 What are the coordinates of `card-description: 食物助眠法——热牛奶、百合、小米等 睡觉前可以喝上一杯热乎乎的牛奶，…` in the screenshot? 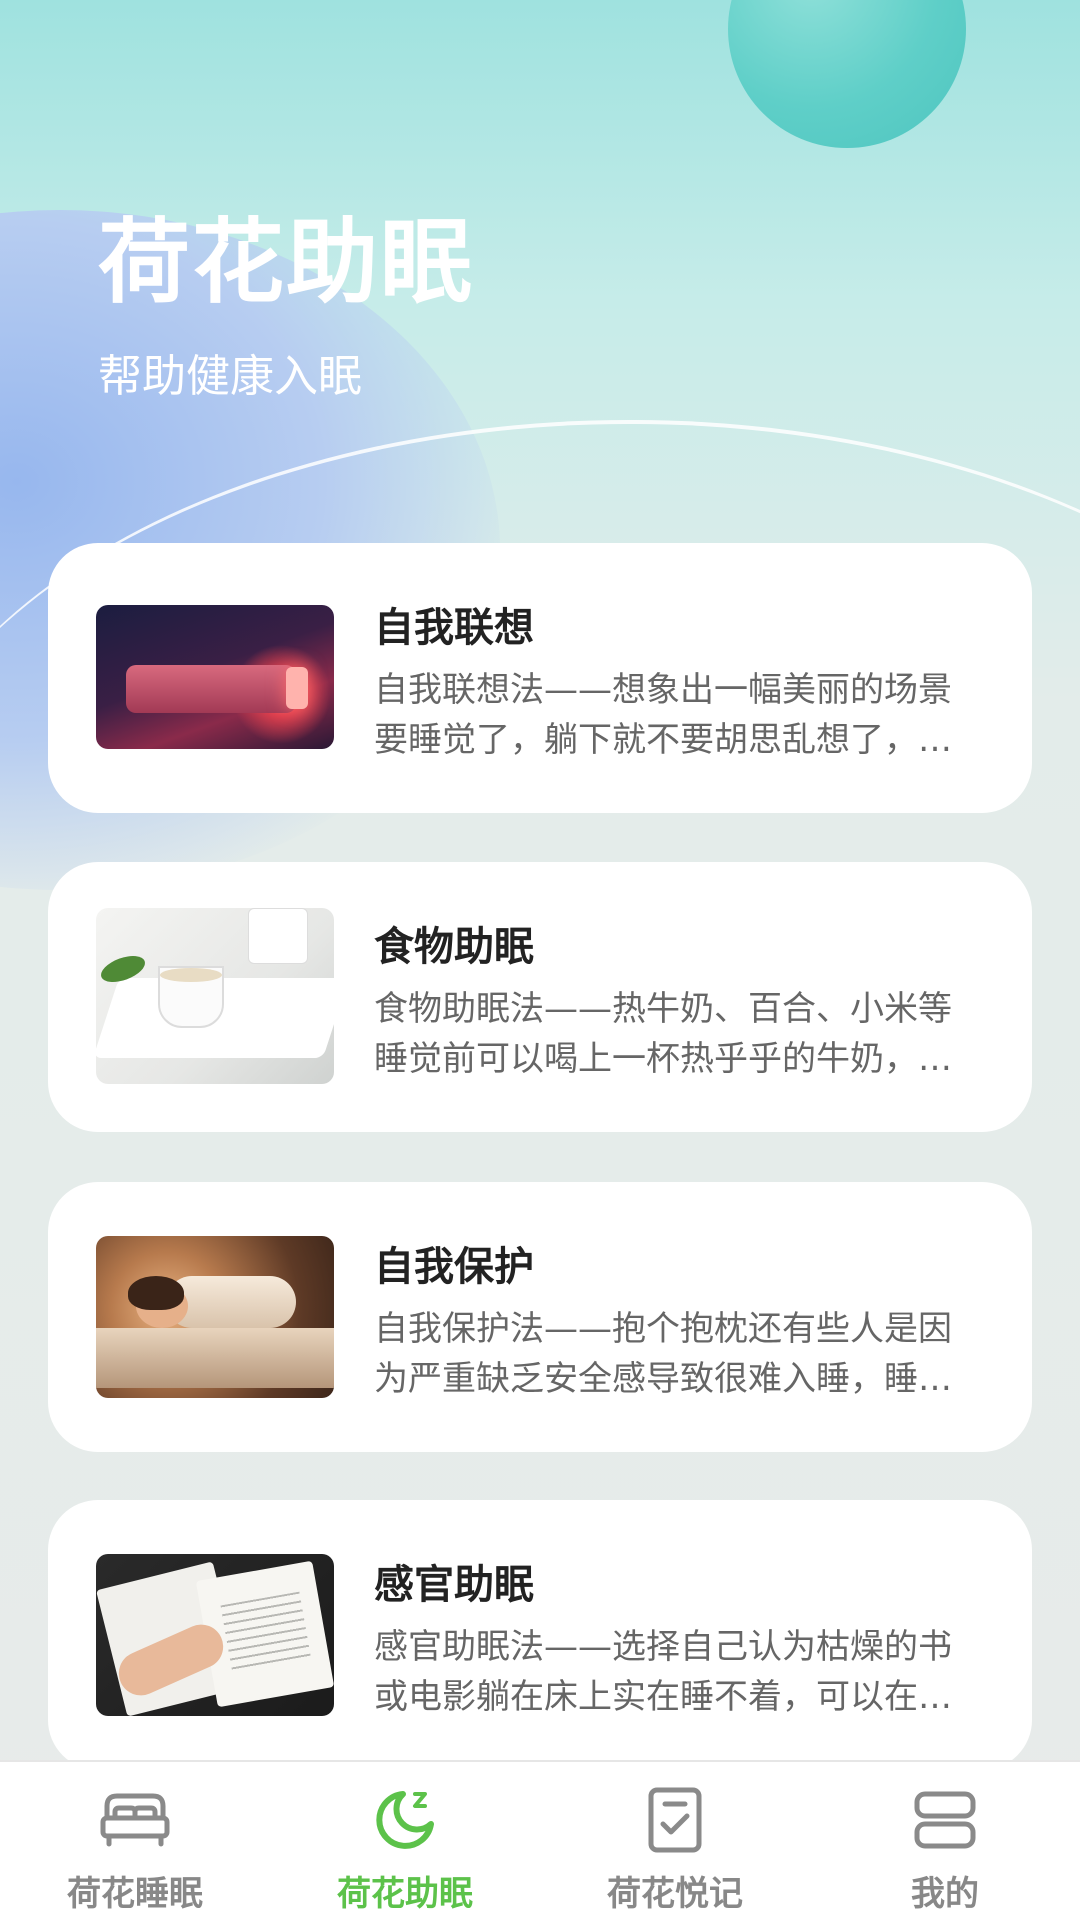 It's located at (674, 1034).